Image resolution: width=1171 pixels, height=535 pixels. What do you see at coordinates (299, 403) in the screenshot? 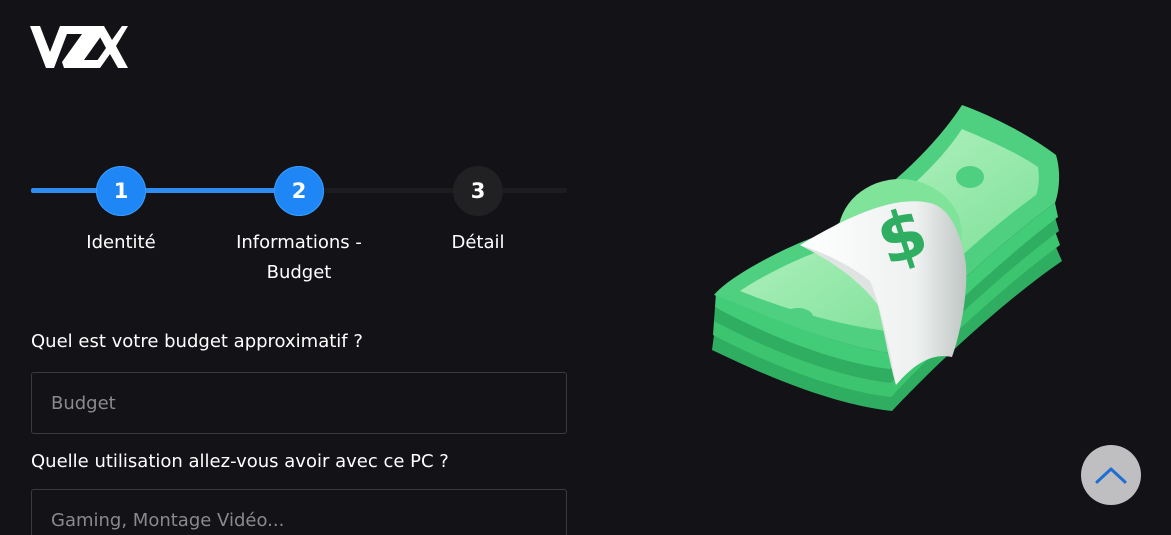
I see `budget-input` at bounding box center [299, 403].